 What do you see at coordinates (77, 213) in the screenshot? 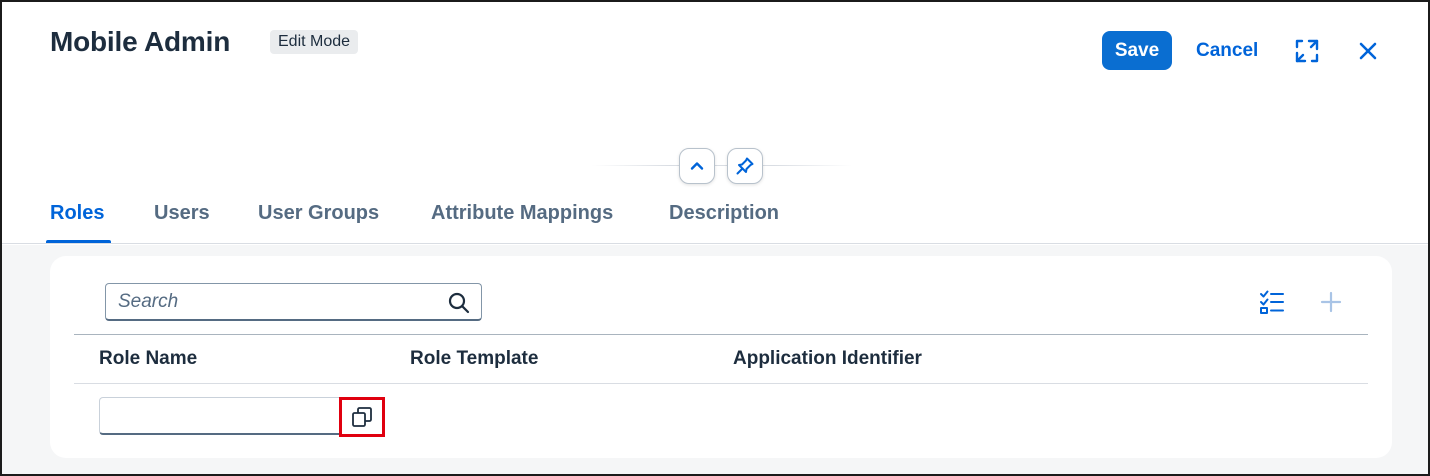
I see `tab-roles: Roles` at bounding box center [77, 213].